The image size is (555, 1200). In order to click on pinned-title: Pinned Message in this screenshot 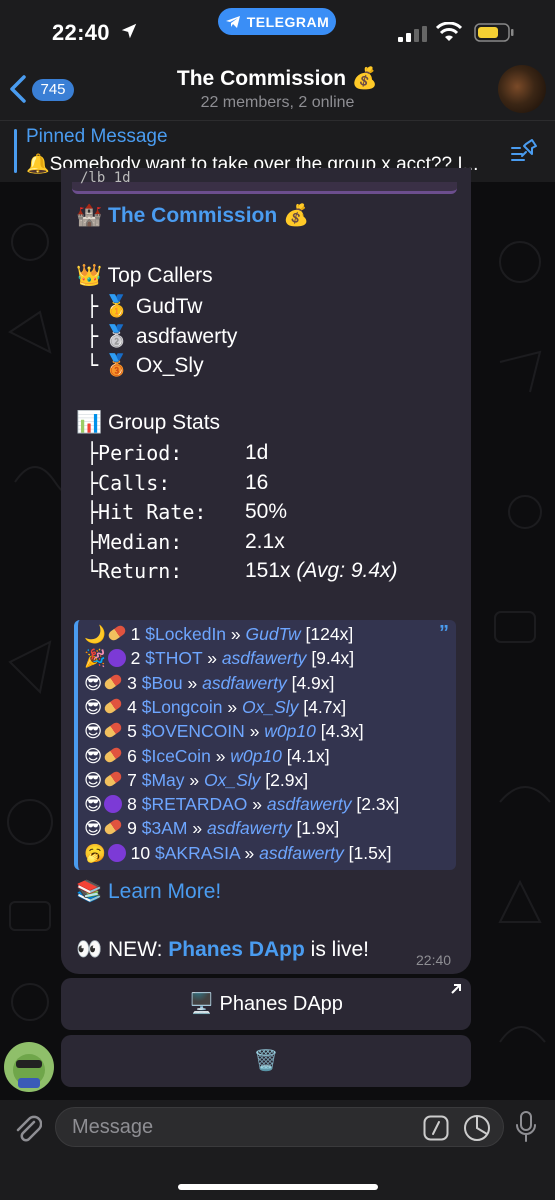, I will do `click(97, 136)`.